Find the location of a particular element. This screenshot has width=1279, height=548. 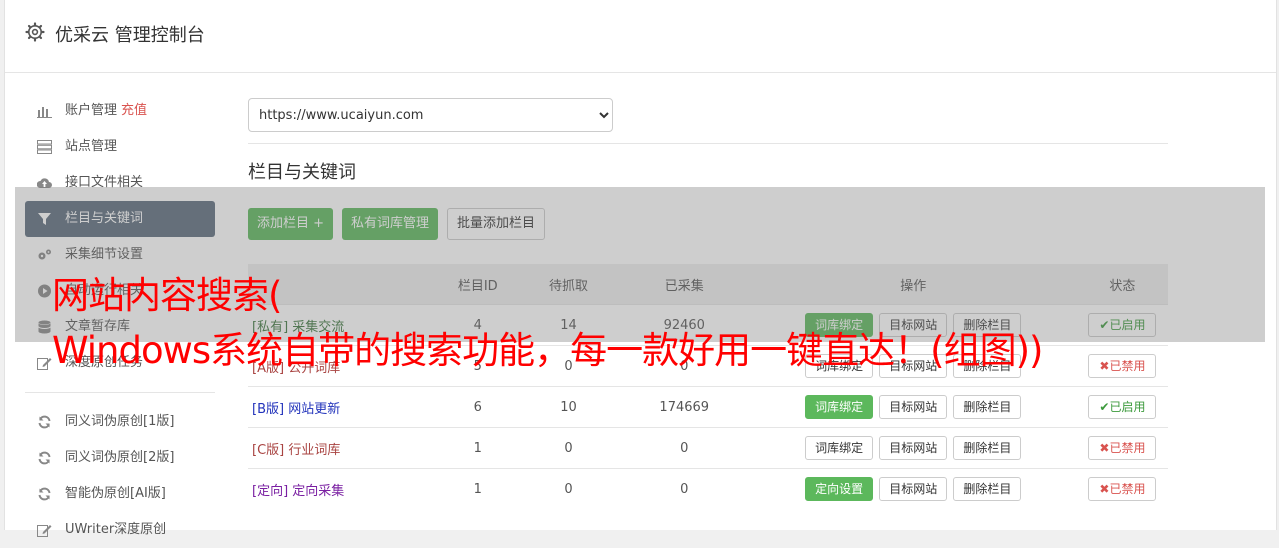

table-row: [B版] 网站更新 6 10 174669 词库绑定 目标网站 删除栏目 ✔已启用 is located at coordinates (708, 407).